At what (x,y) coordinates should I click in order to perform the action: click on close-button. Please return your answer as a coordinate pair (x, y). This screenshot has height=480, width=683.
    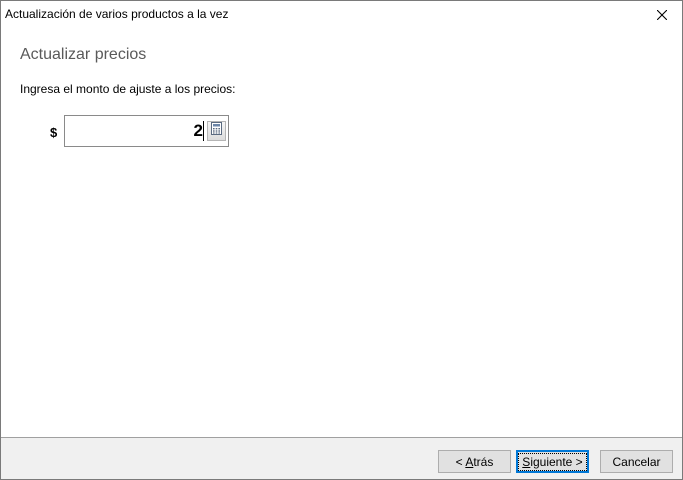
    Looking at the image, I should click on (662, 14).